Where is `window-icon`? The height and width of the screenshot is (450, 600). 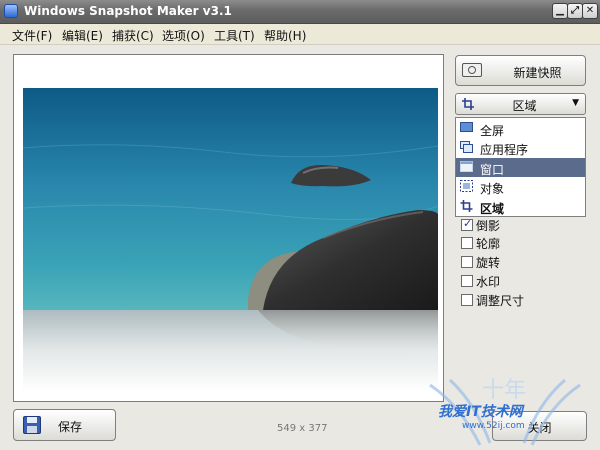 window-icon is located at coordinates (466, 166).